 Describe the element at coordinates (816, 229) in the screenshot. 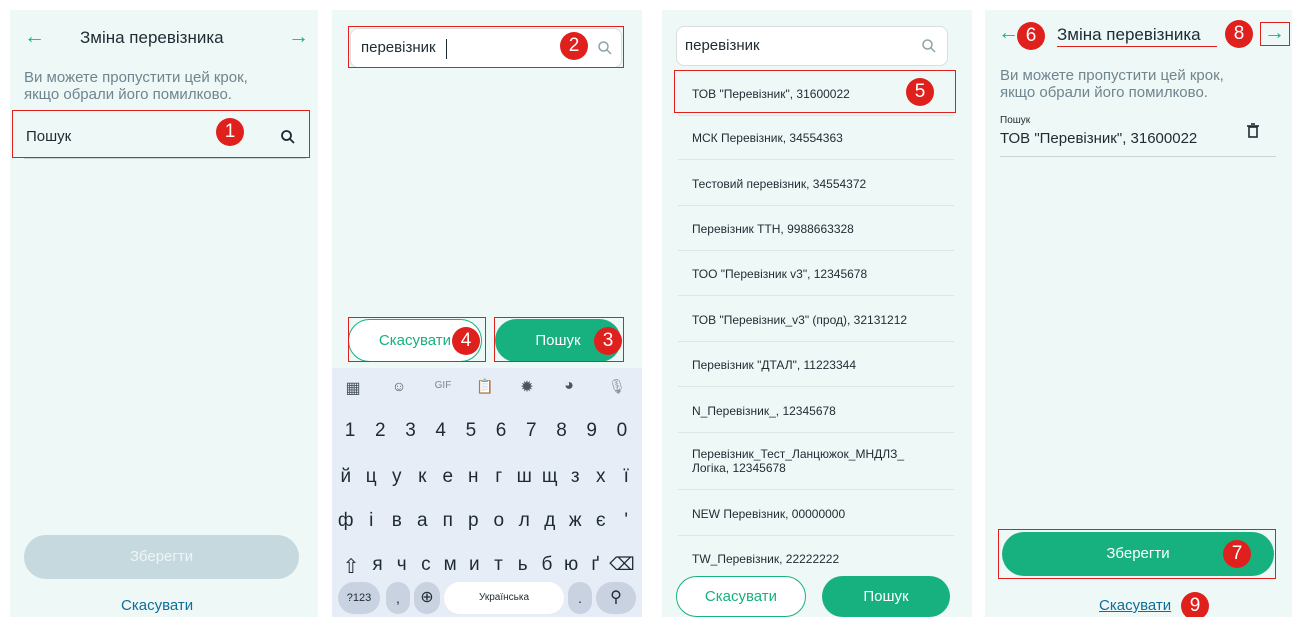

I see `result-list-item: Перевізник ТТН, 9988663328` at that location.